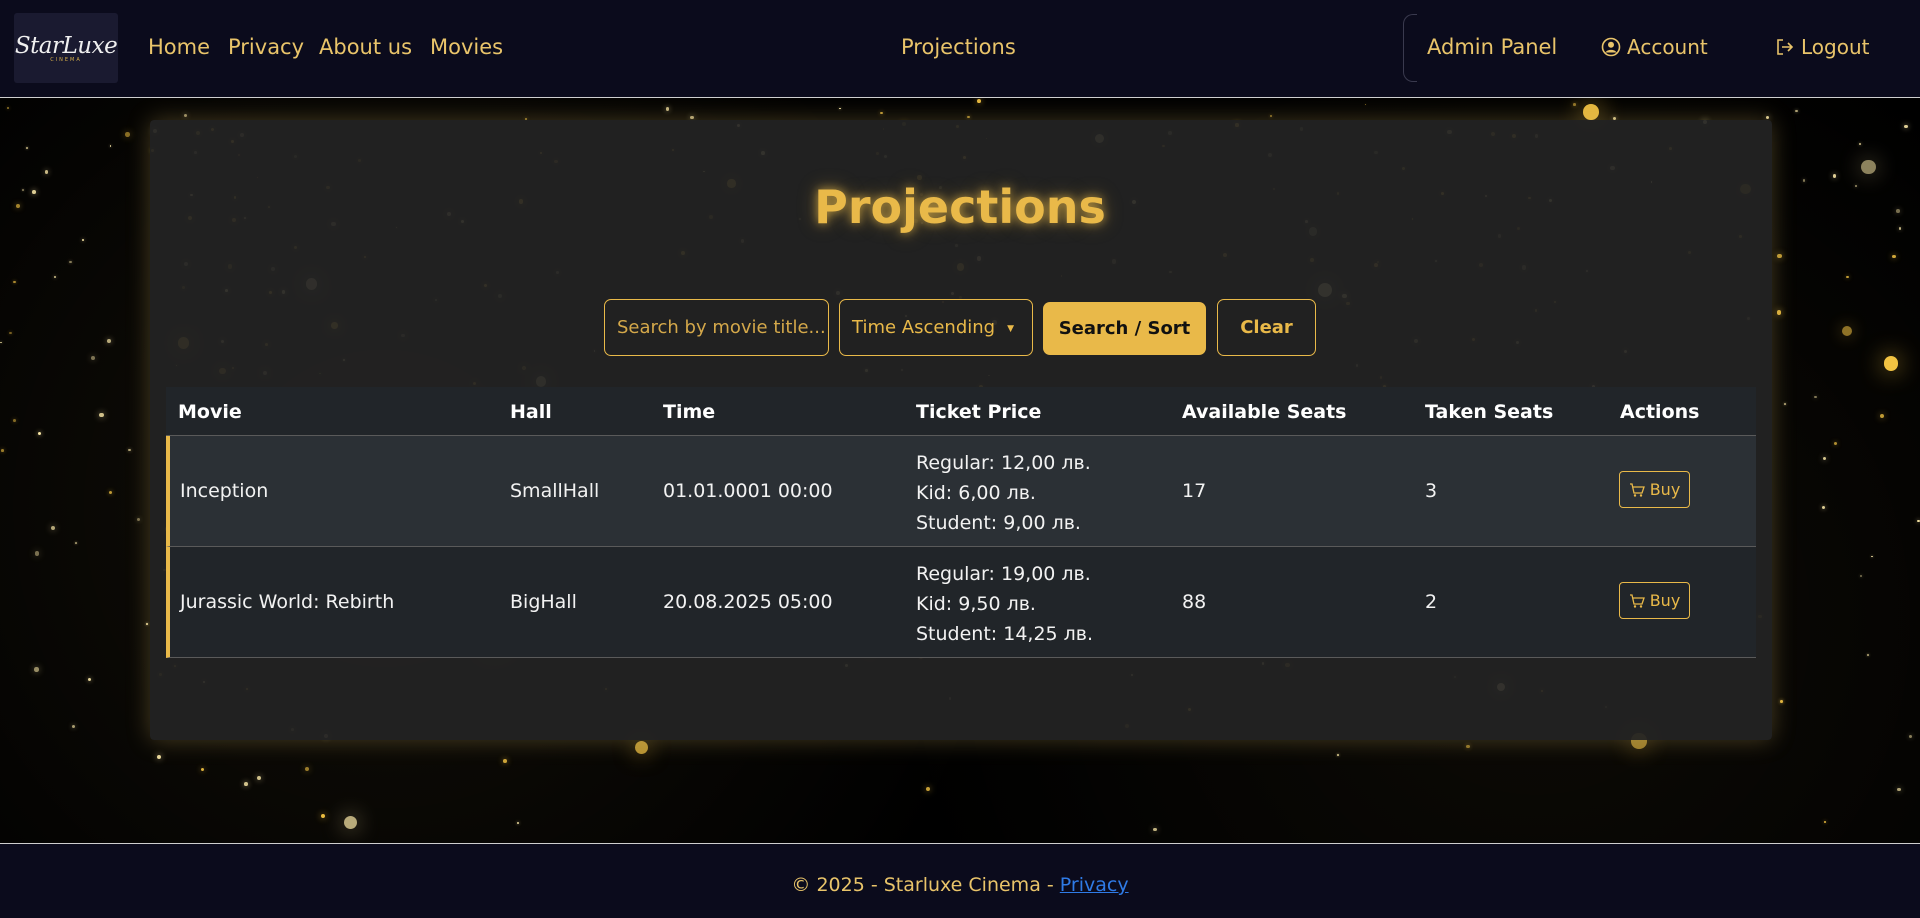 This screenshot has height=918, width=1920. I want to click on nav-account: Account, so click(1654, 47).